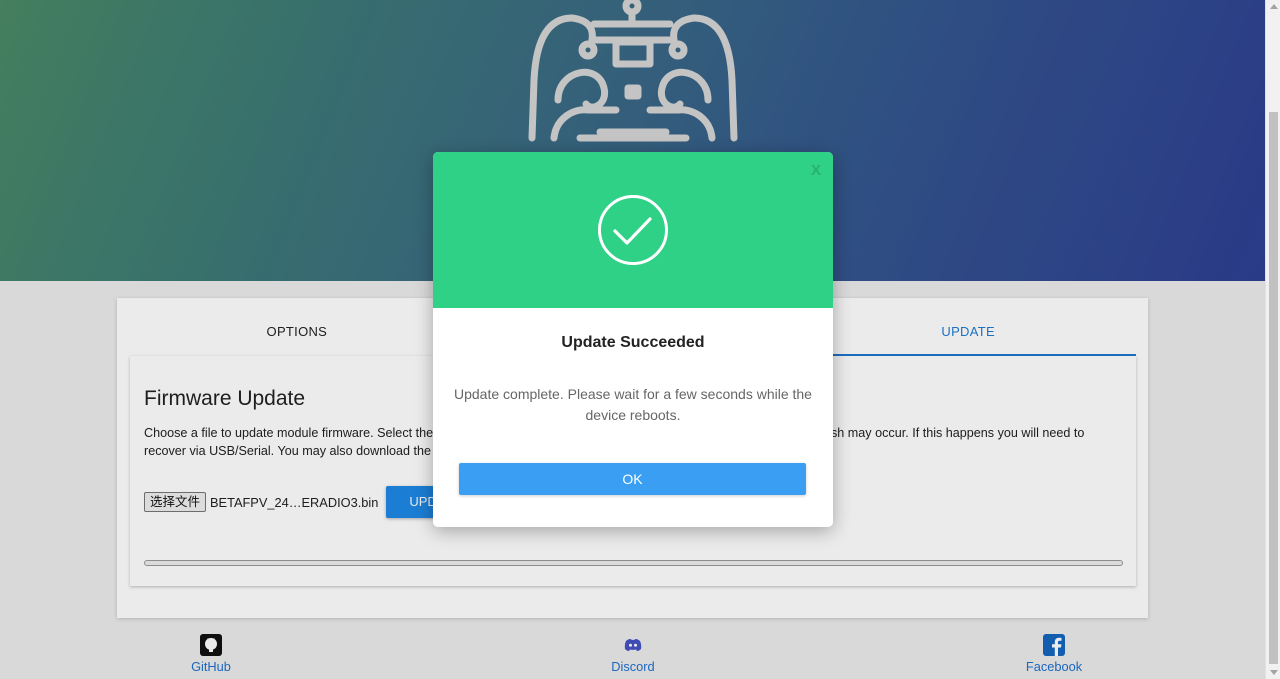 Image resolution: width=1280 pixels, height=679 pixels. I want to click on ok-button: OK, so click(632, 479).